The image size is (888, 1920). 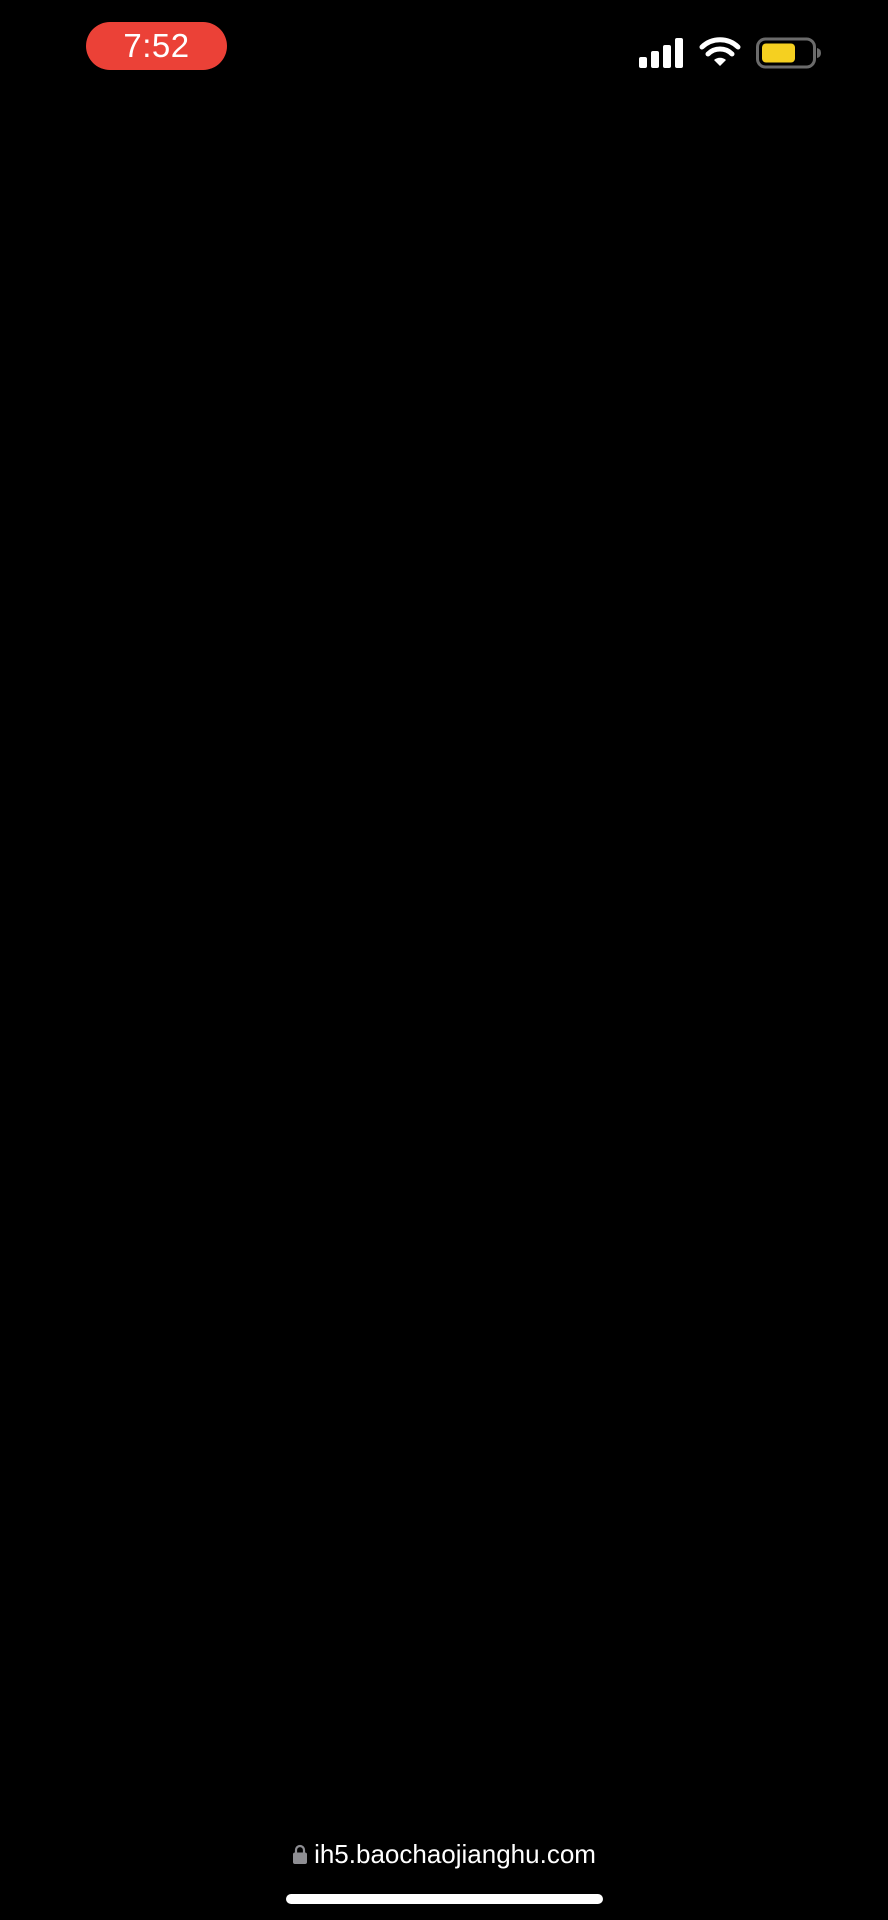 What do you see at coordinates (156, 46) in the screenshot?
I see `status-time: 7:52` at bounding box center [156, 46].